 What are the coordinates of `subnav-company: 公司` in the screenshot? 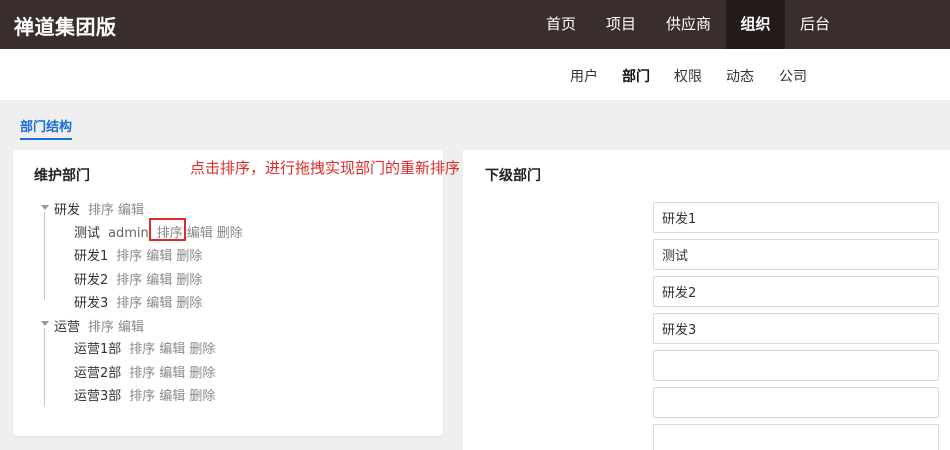 It's located at (793, 76).